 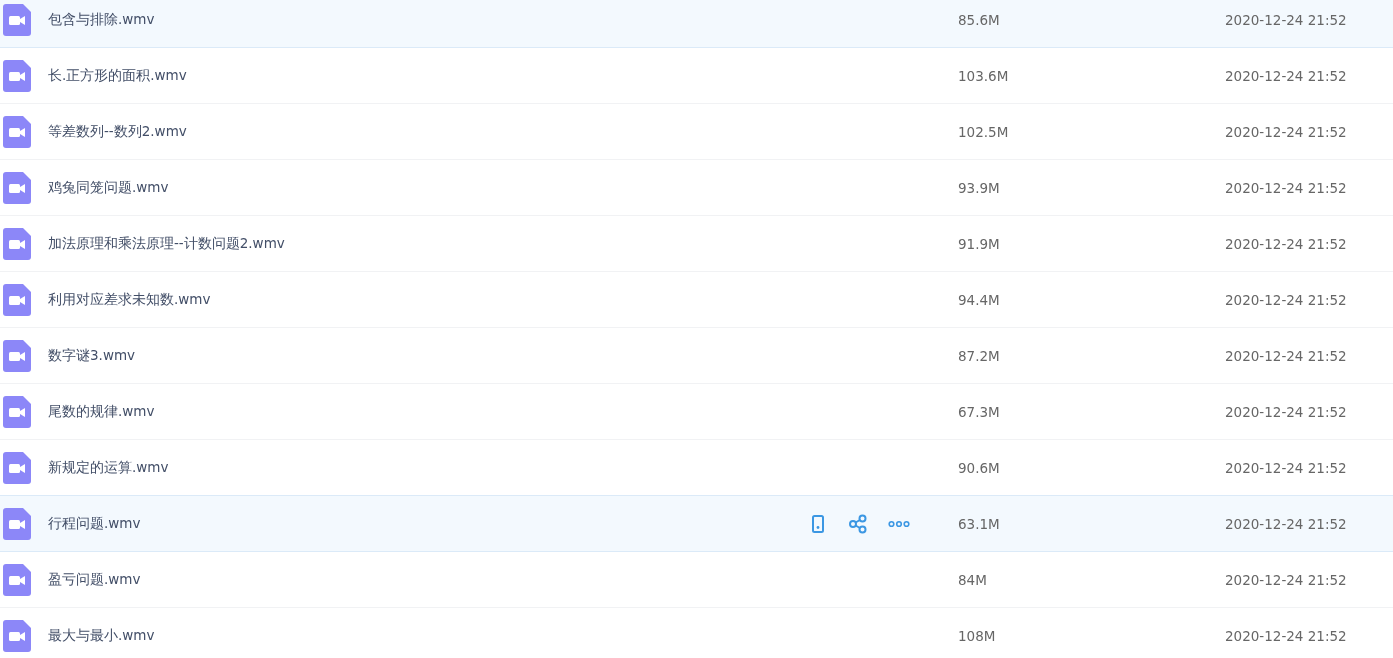 I want to click on file-row: 利用对应差求未知数.wmv 94.4M 2020-12-24 21:52, so click(x=696, y=299).